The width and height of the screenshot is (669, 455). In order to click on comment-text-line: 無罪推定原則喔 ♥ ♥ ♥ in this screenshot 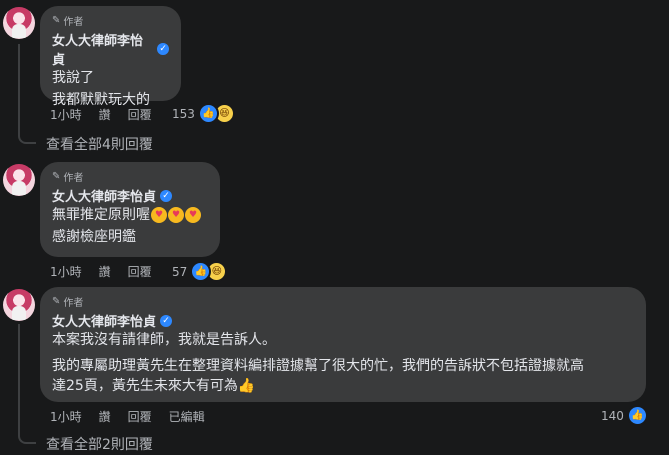, I will do `click(130, 215)`.